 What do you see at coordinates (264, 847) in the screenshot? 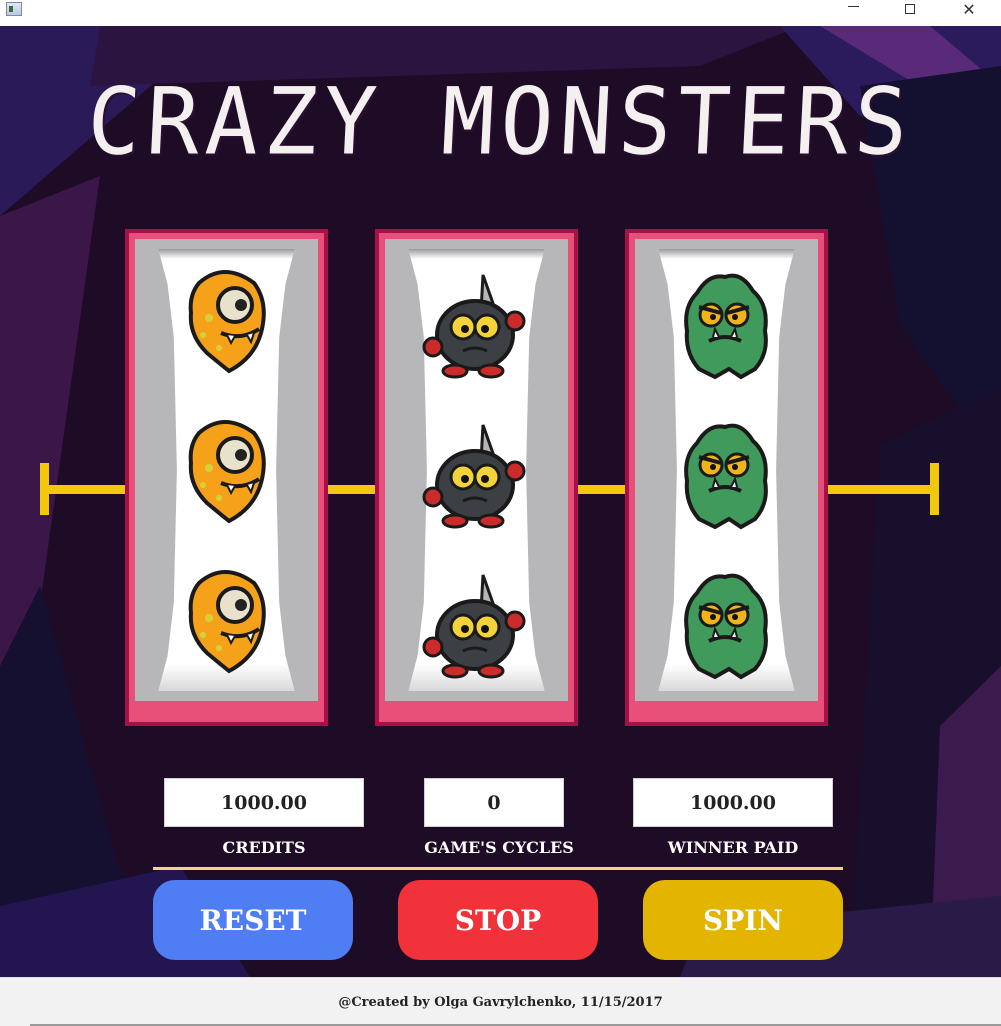
I see `credits-label: CREDITS` at bounding box center [264, 847].